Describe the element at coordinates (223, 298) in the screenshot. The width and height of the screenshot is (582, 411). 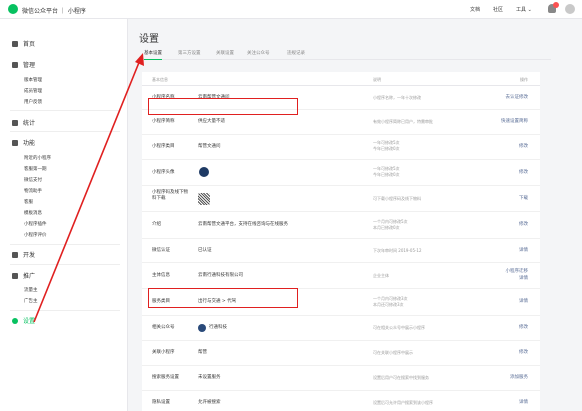
I see `highlight-service-category-row` at that location.